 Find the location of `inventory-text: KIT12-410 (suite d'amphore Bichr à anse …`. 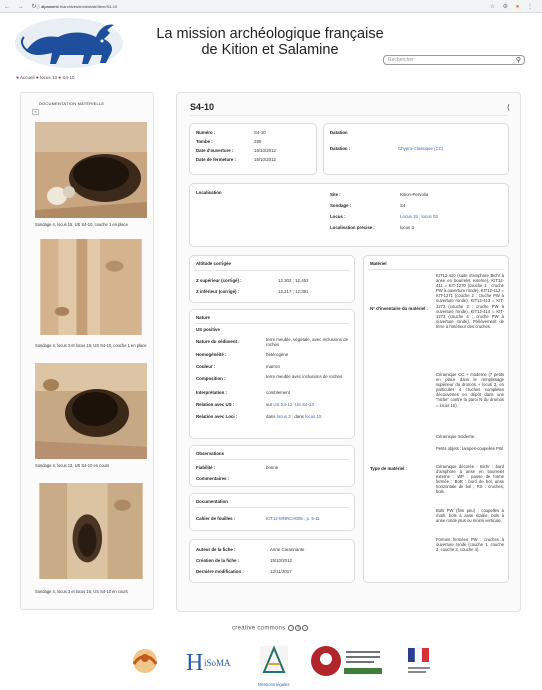

inventory-text: KIT12-410 (suite d'amphore Bichr à anse … is located at coordinates (470, 301).